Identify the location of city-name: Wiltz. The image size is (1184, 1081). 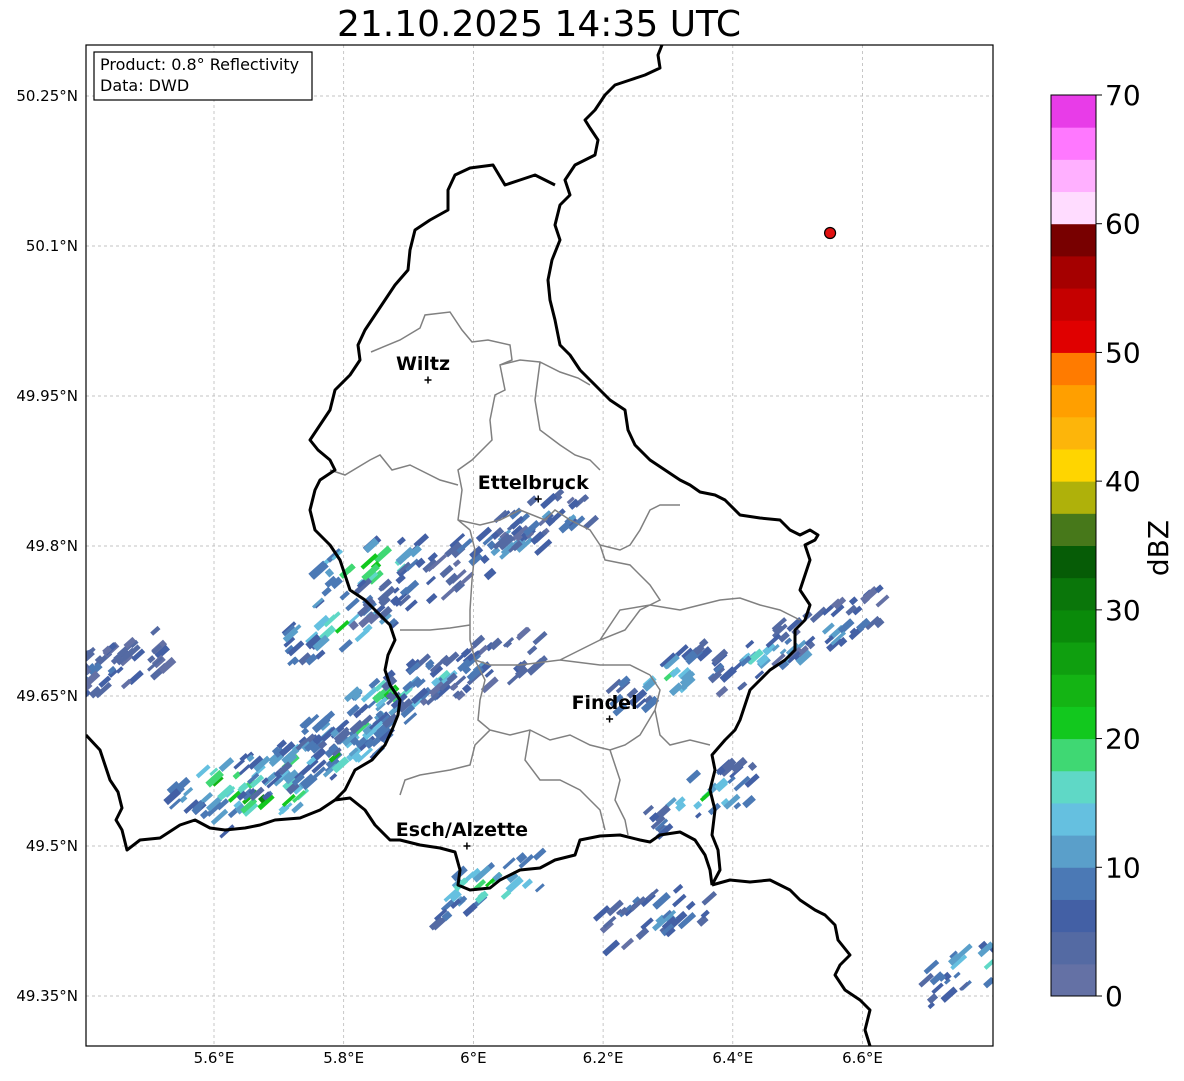
(423, 364).